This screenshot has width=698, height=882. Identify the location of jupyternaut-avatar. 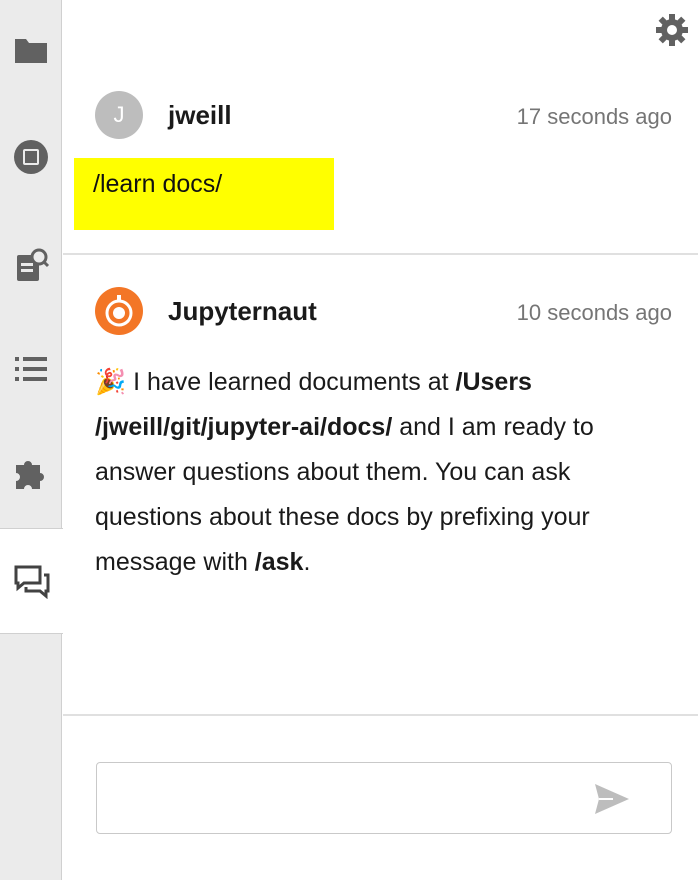
(119, 311).